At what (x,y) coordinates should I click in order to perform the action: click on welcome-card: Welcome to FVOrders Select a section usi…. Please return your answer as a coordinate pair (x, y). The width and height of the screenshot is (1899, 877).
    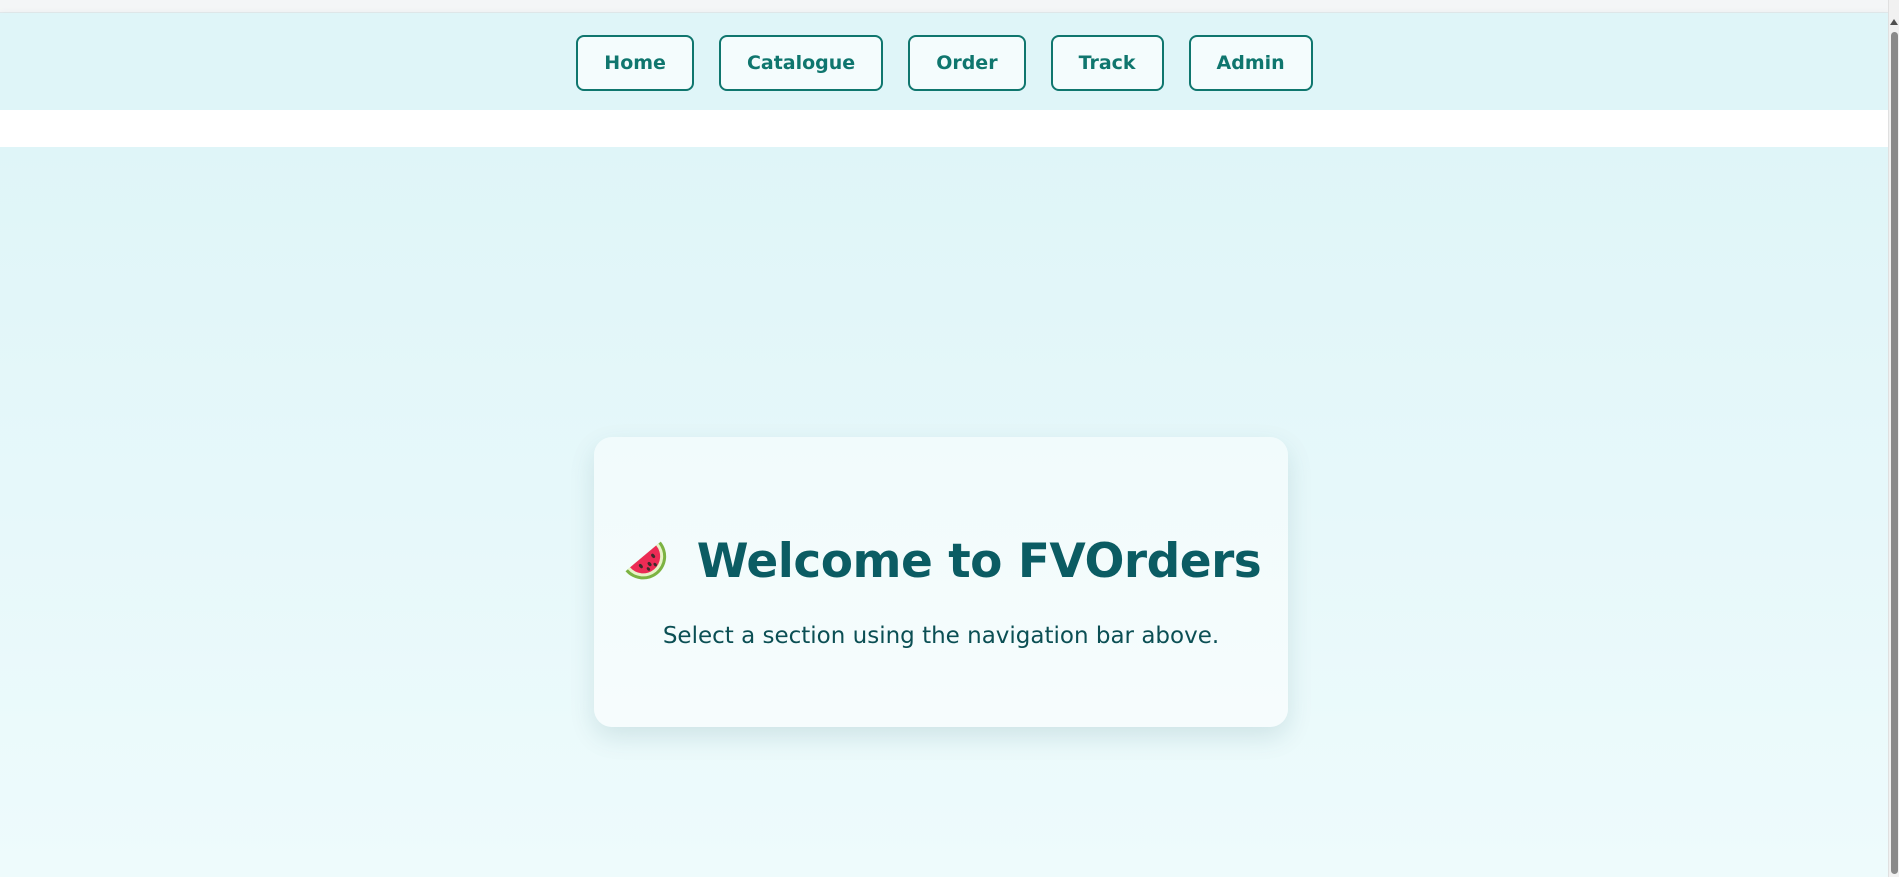
    Looking at the image, I should click on (941, 582).